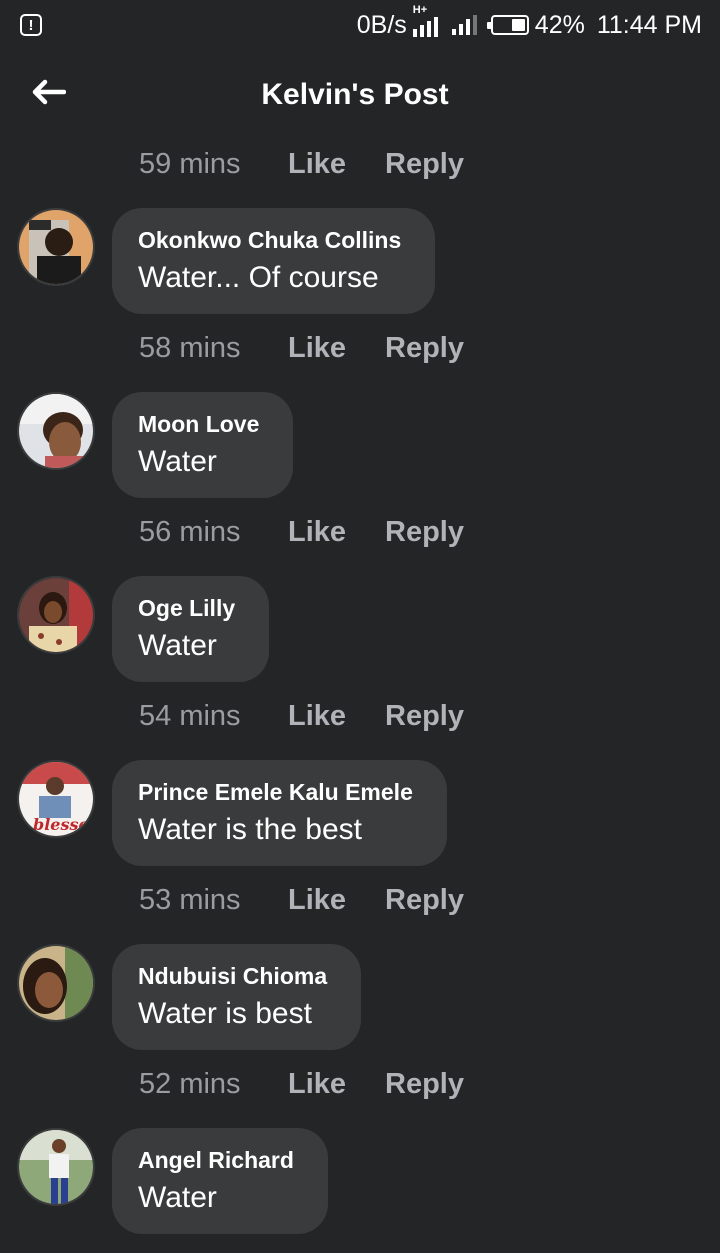  What do you see at coordinates (250, 829) in the screenshot?
I see `comment-text: Water is the best` at bounding box center [250, 829].